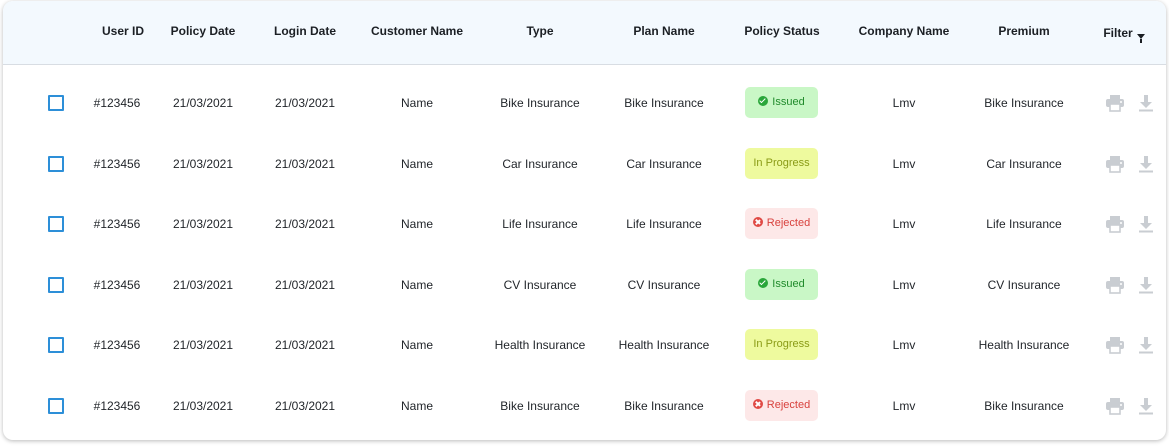  I want to click on column-header-type: Type, so click(540, 31).